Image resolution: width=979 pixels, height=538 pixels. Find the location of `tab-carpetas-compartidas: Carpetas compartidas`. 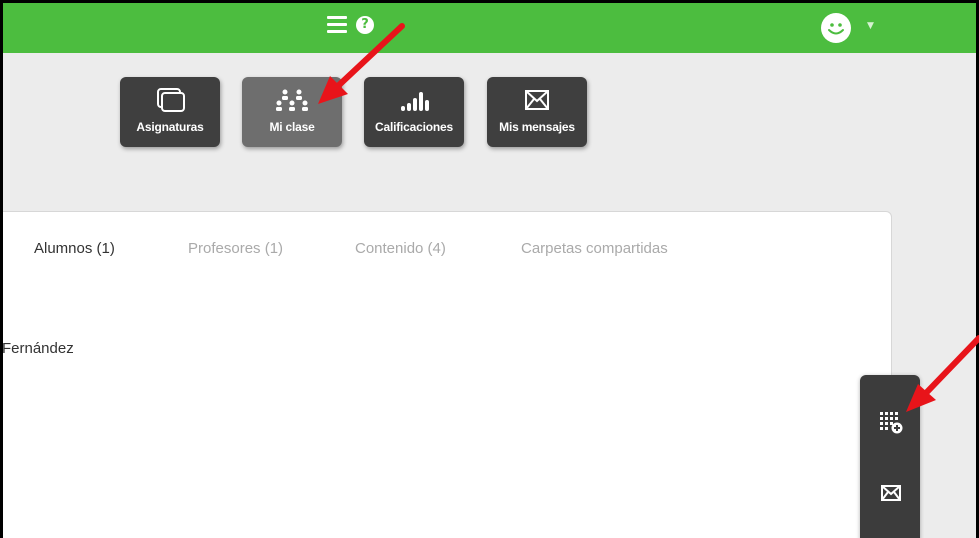

tab-carpetas-compartidas: Carpetas compartidas is located at coordinates (594, 248).